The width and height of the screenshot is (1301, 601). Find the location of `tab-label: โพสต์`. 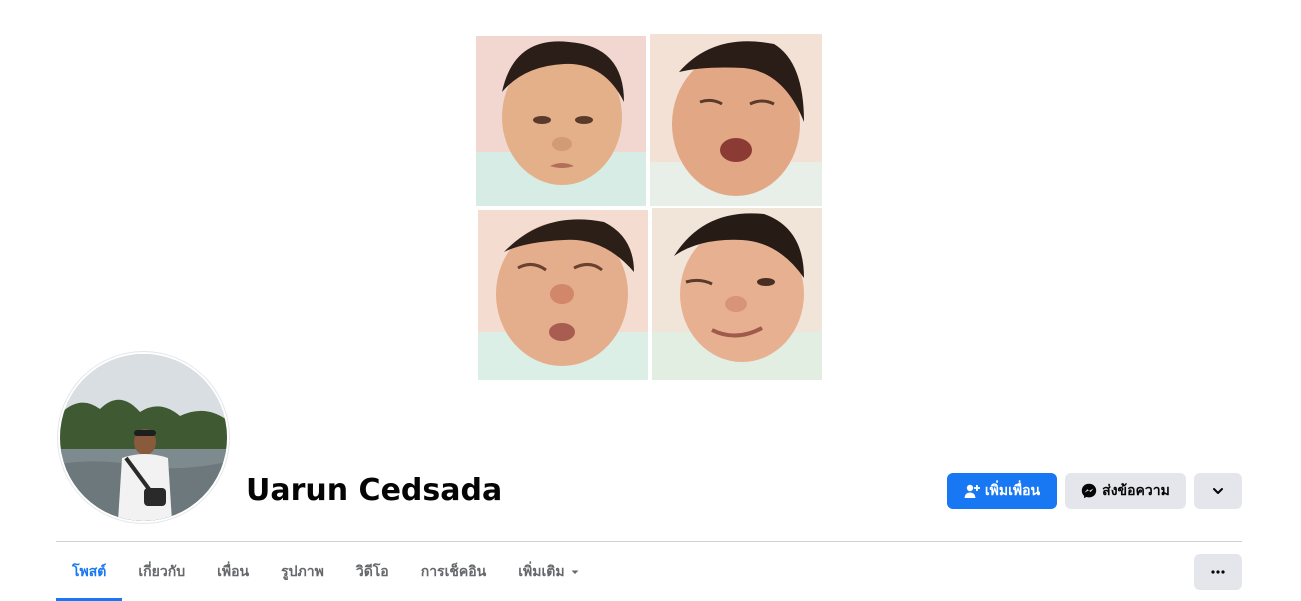

tab-label: โพสต์ is located at coordinates (89, 571).